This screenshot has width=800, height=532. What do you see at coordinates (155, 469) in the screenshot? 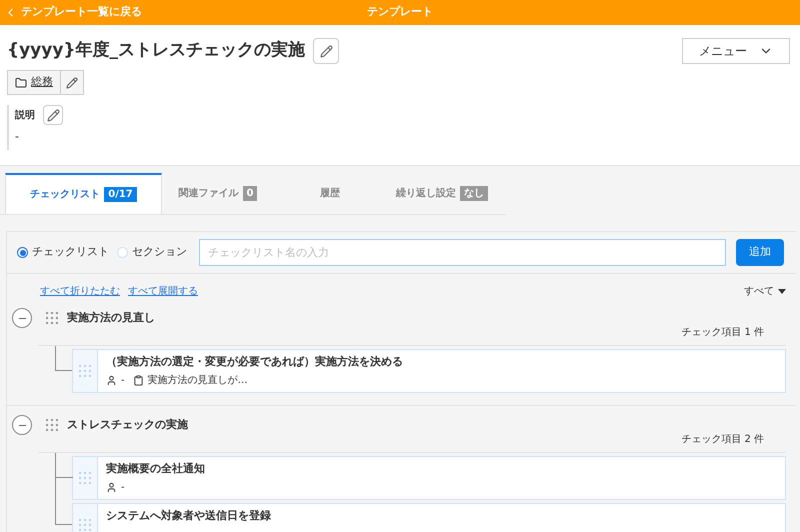
I see `item-title: 実施概要の全社通知` at bounding box center [155, 469].